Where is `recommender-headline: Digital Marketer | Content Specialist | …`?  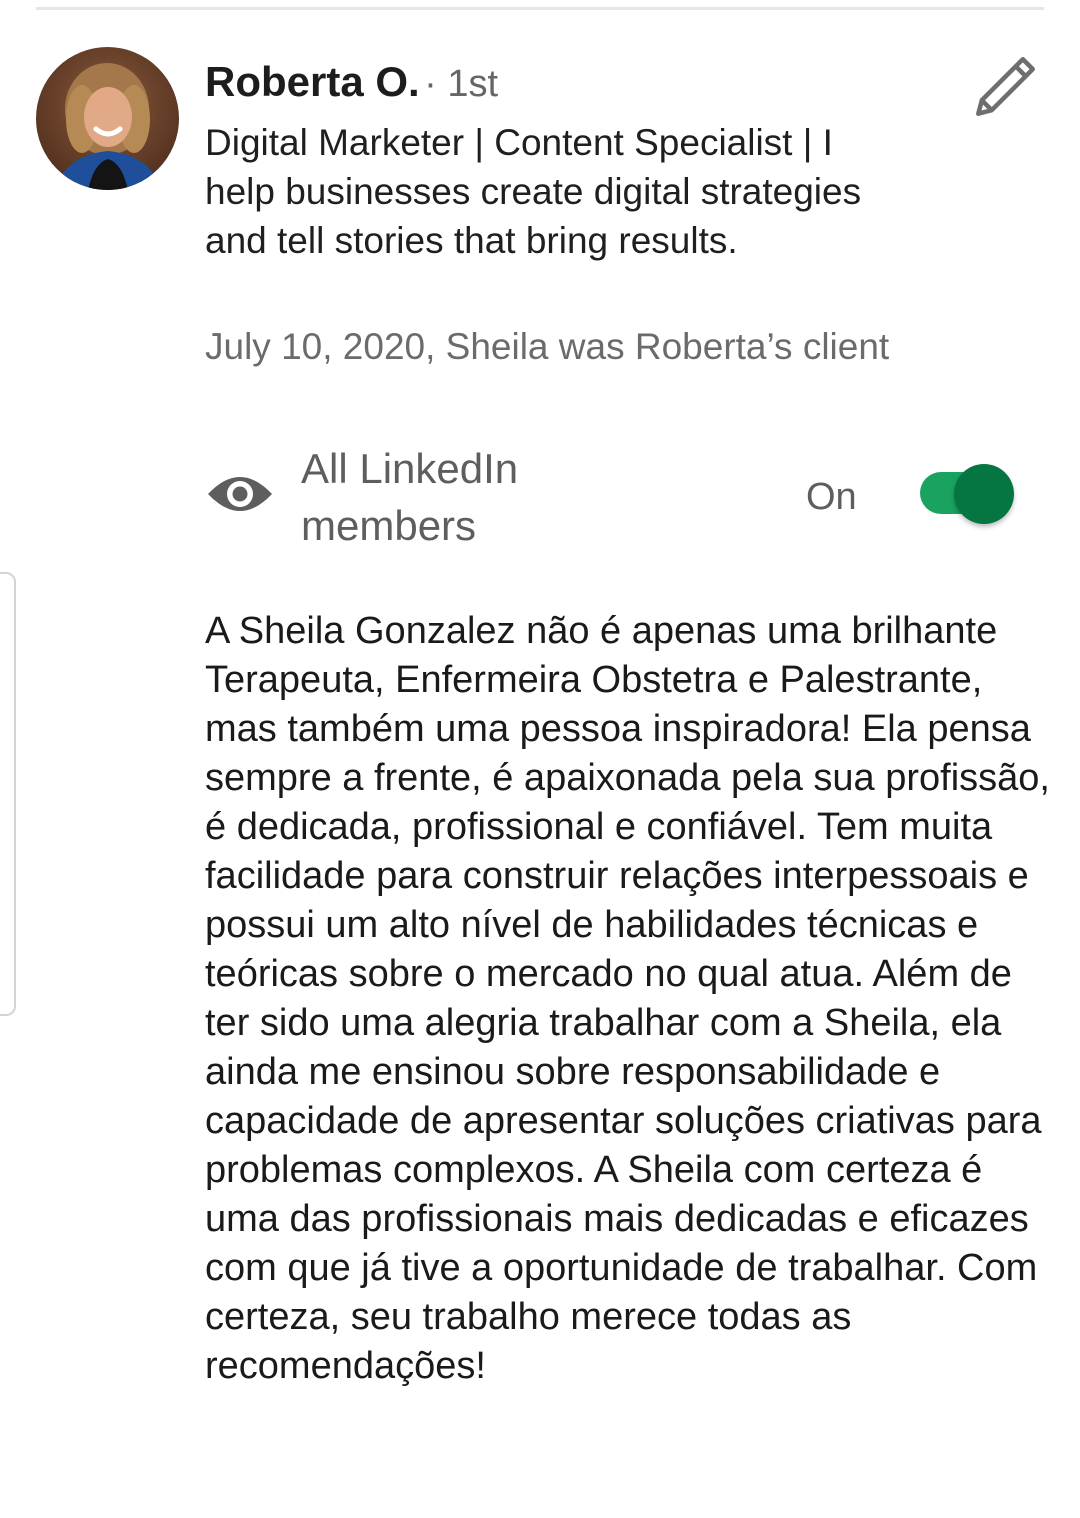
recommender-headline: Digital Marketer | Content Specialist | … is located at coordinates (533, 191).